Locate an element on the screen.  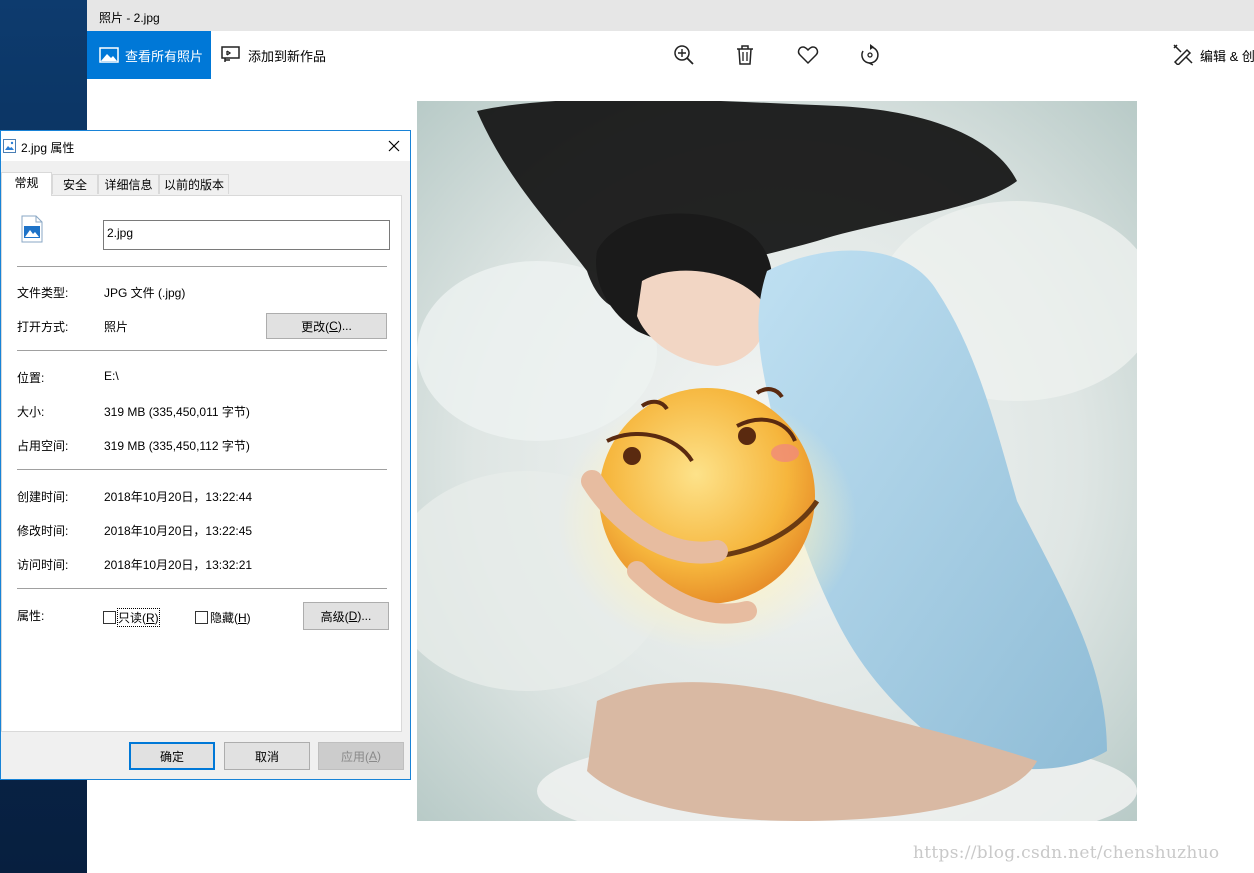
attributes-label: 属性: is located at coordinates (31, 616).